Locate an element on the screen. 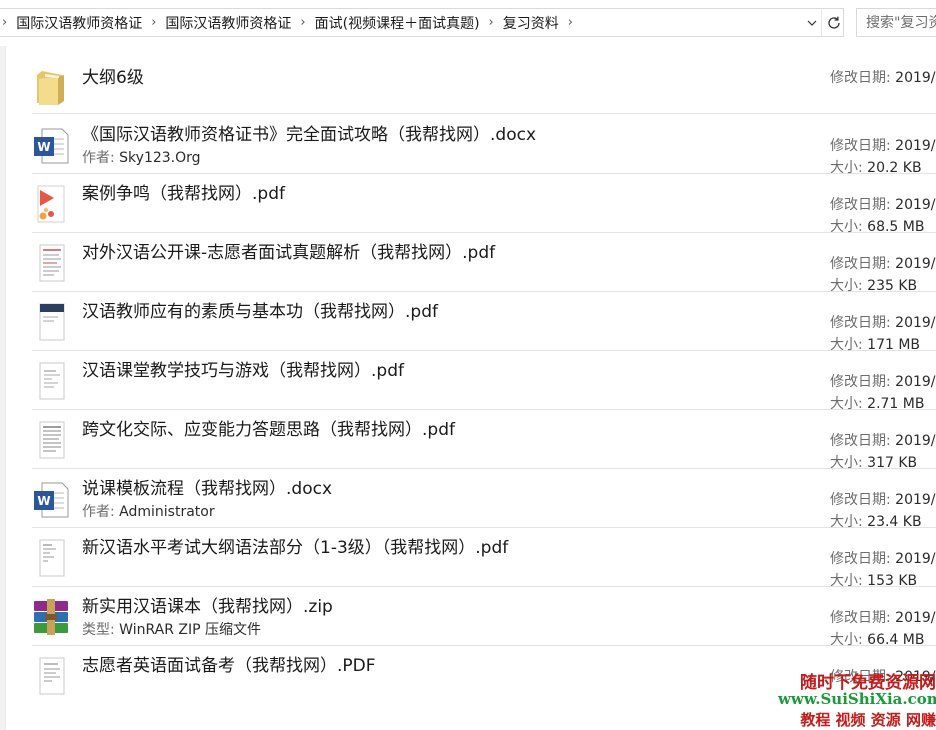 The width and height of the screenshot is (936, 730). search-box is located at coordinates (896, 22).